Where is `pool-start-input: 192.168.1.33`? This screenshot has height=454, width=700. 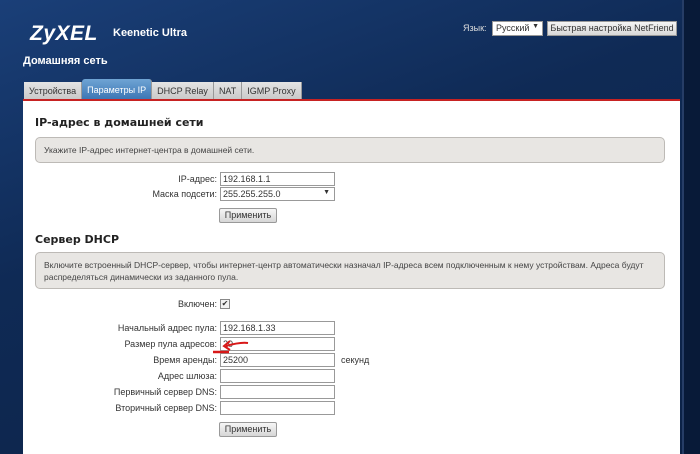
pool-start-input: 192.168.1.33 is located at coordinates (277, 328).